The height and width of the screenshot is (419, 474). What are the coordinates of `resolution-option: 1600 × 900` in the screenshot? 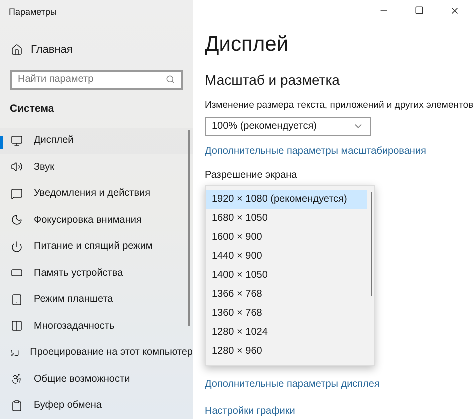 It's located at (286, 237).